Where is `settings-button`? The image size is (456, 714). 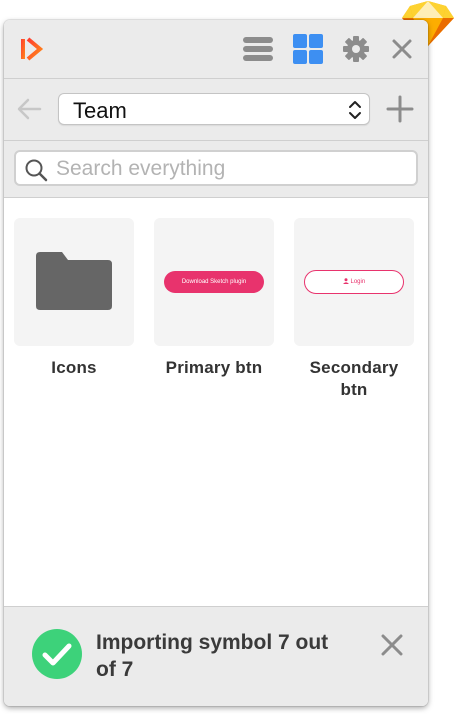
settings-button is located at coordinates (356, 49).